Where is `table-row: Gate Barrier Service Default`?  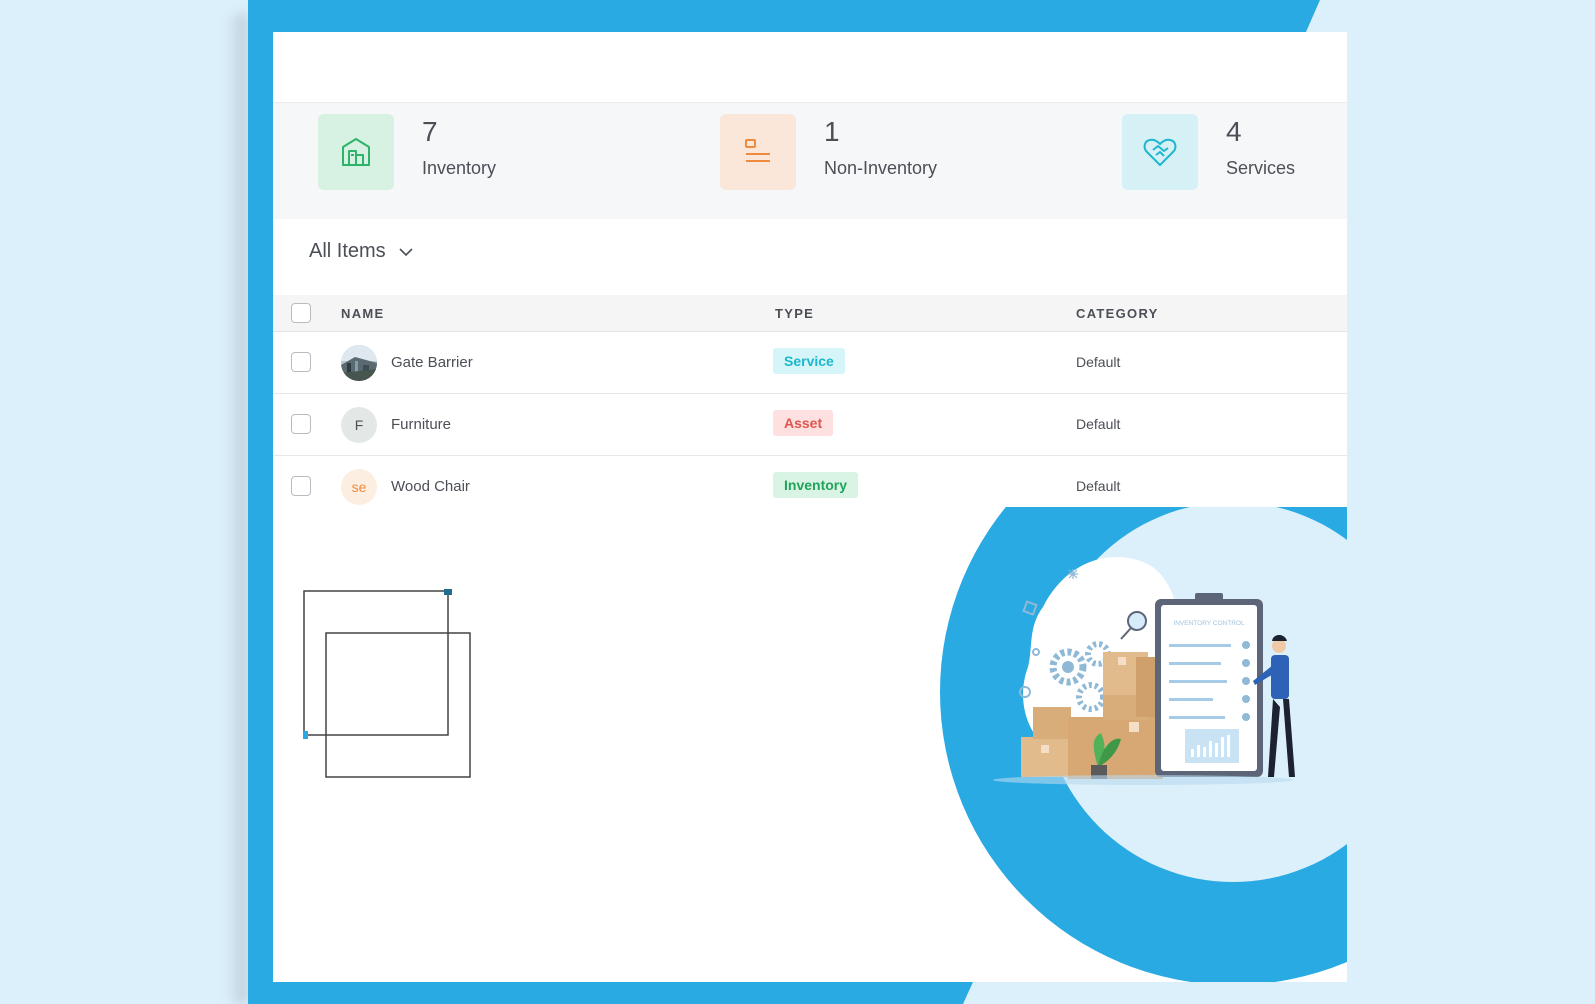 table-row: Gate Barrier Service Default is located at coordinates (810, 363).